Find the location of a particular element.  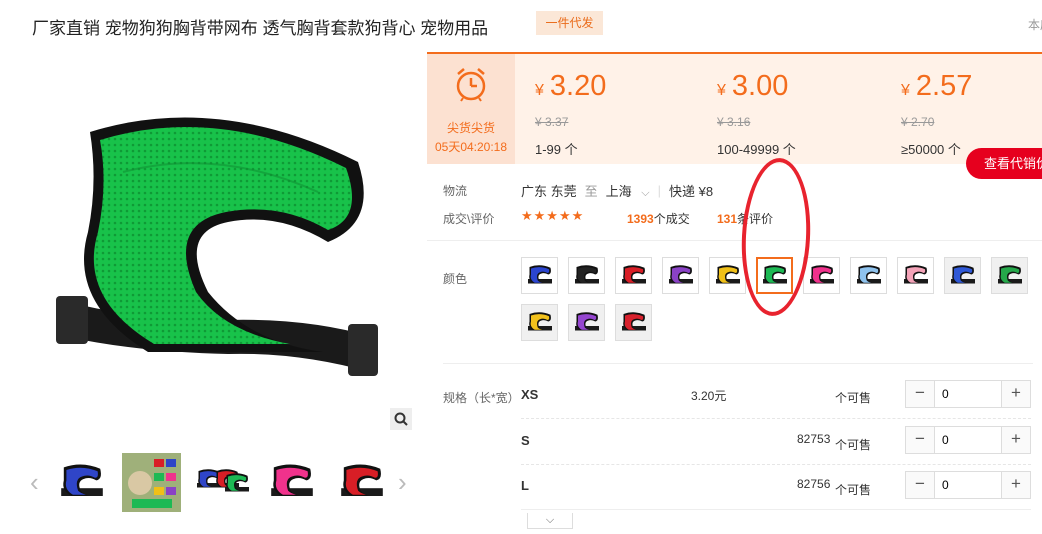

sales-label: 成交\评价 is located at coordinates (469, 219).